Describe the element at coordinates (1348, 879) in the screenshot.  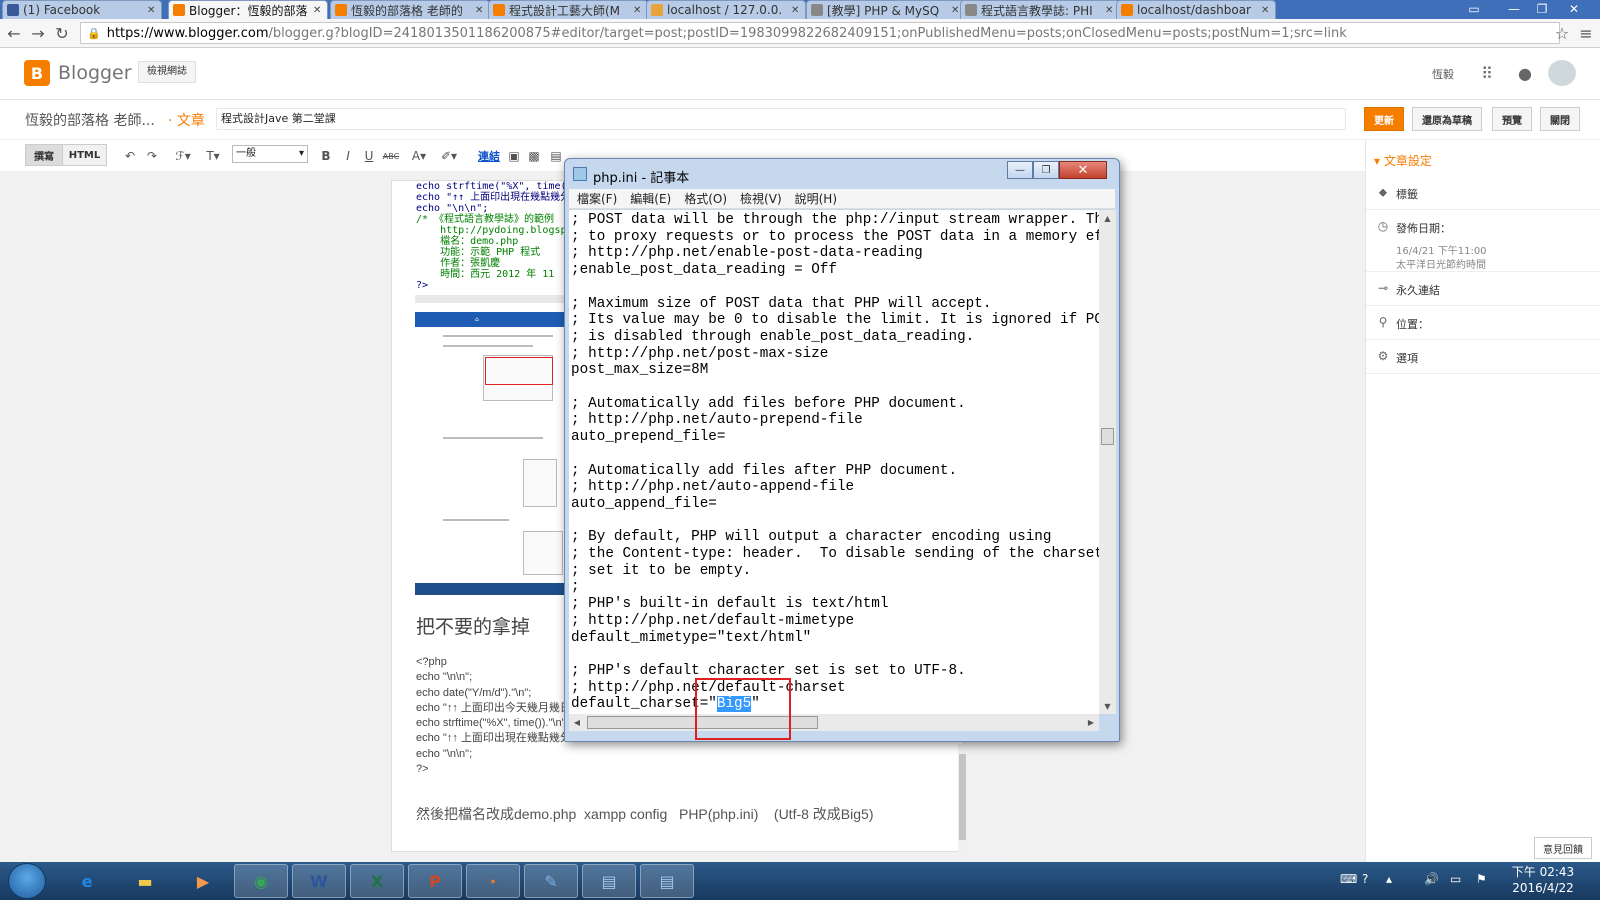
I see `keyboard-icon: ⌨` at that location.